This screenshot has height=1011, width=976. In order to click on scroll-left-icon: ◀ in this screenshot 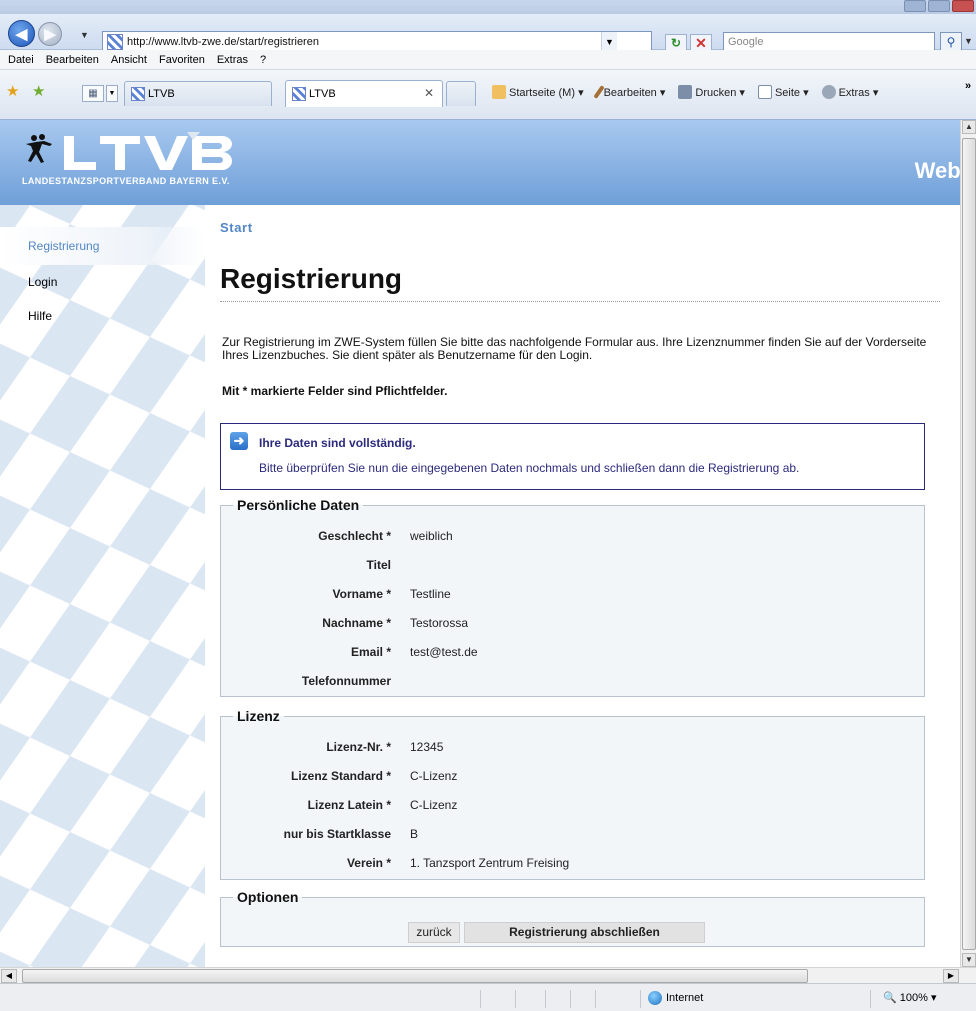, I will do `click(9, 976)`.